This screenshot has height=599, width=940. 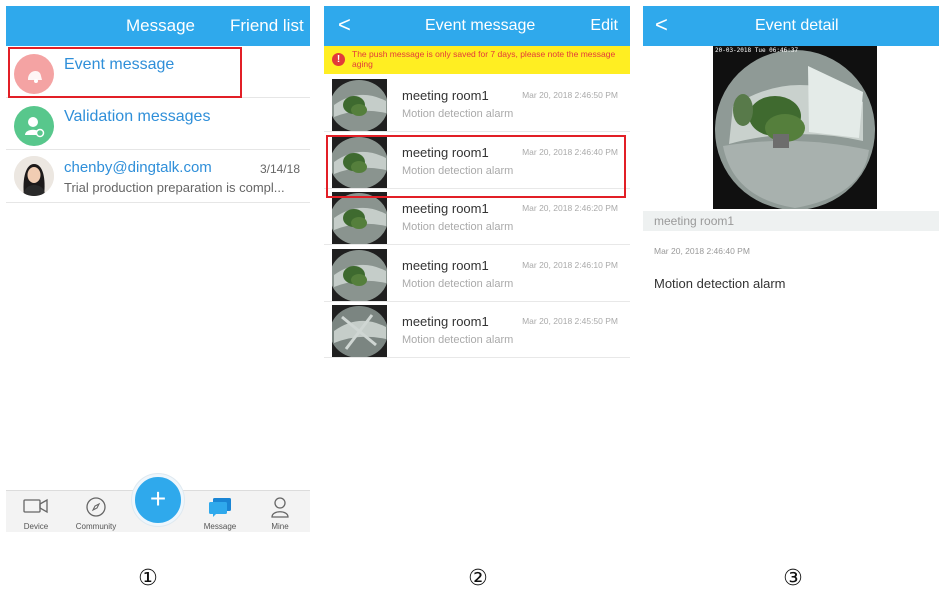 I want to click on edit-button: Edit, so click(x=604, y=26).